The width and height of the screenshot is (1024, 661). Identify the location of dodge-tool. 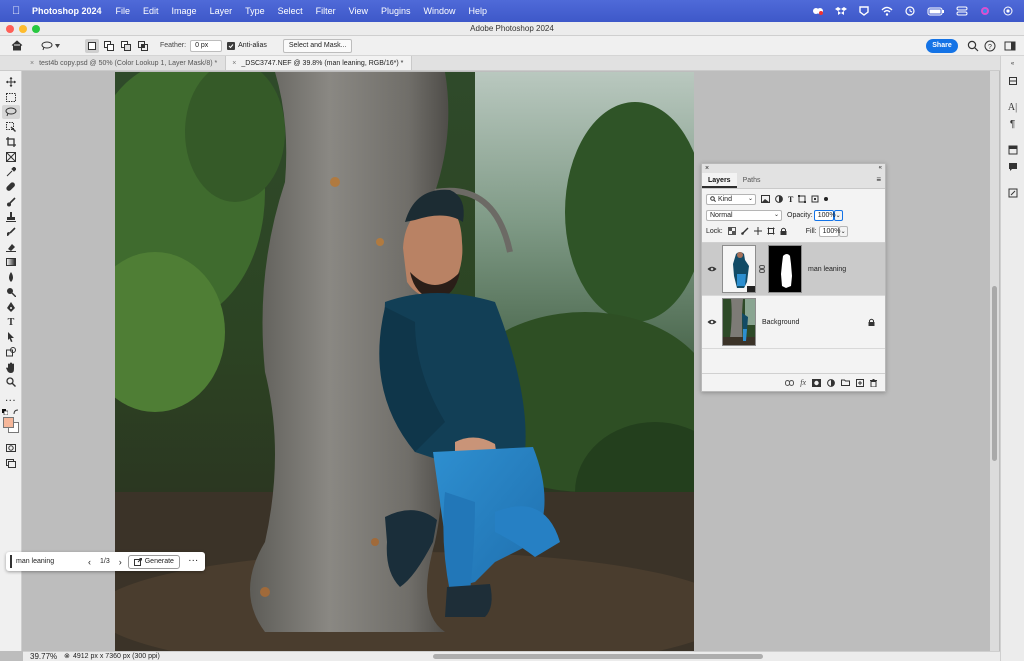
(11, 292).